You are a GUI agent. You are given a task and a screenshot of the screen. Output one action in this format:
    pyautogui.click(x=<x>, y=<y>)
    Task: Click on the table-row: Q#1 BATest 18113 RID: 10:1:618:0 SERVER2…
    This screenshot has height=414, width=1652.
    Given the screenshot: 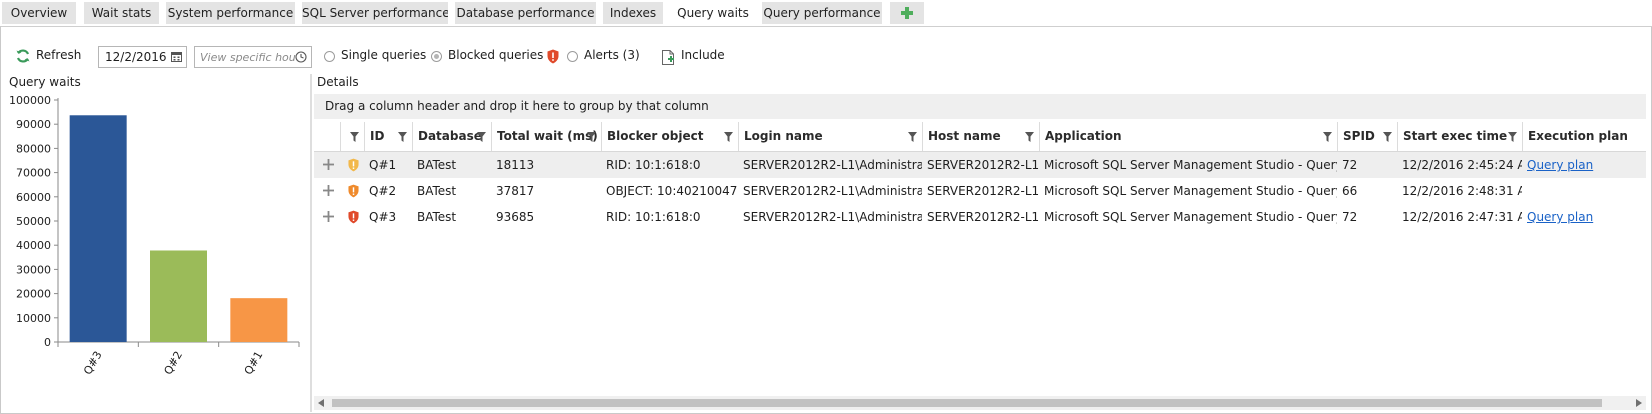 What is the action you would take?
    pyautogui.click(x=980, y=165)
    